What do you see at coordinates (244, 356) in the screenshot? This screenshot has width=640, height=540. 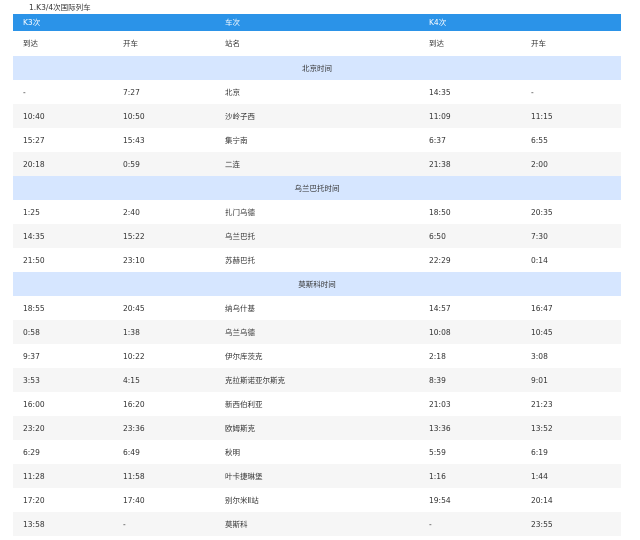 I see `cell-station: 伊尔库茨克` at bounding box center [244, 356].